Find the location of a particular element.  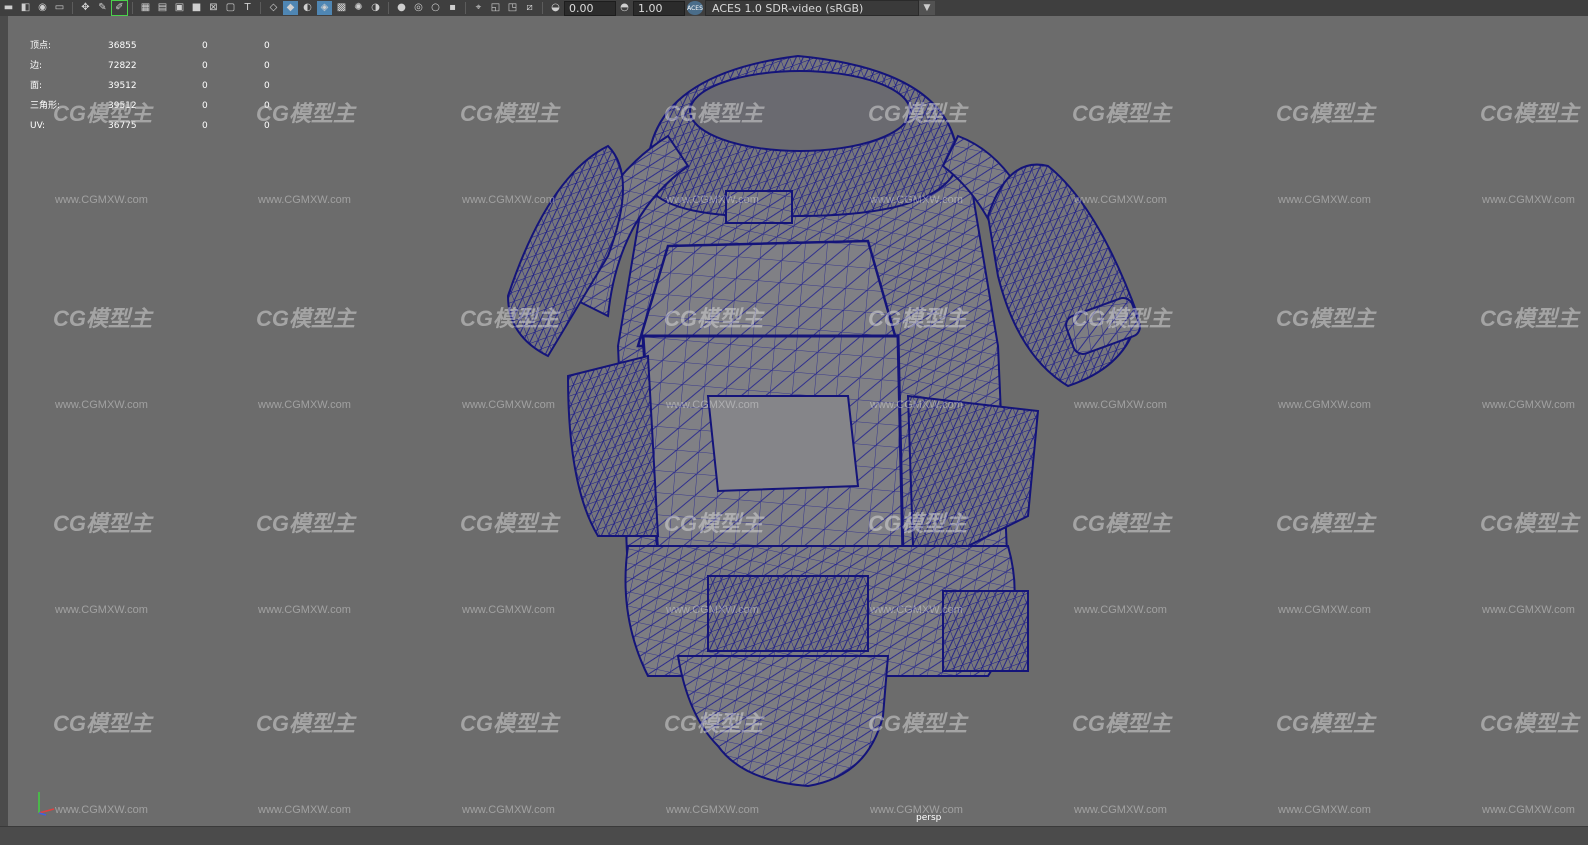

depth-of-field-icon: ▪ is located at coordinates (452, 8).